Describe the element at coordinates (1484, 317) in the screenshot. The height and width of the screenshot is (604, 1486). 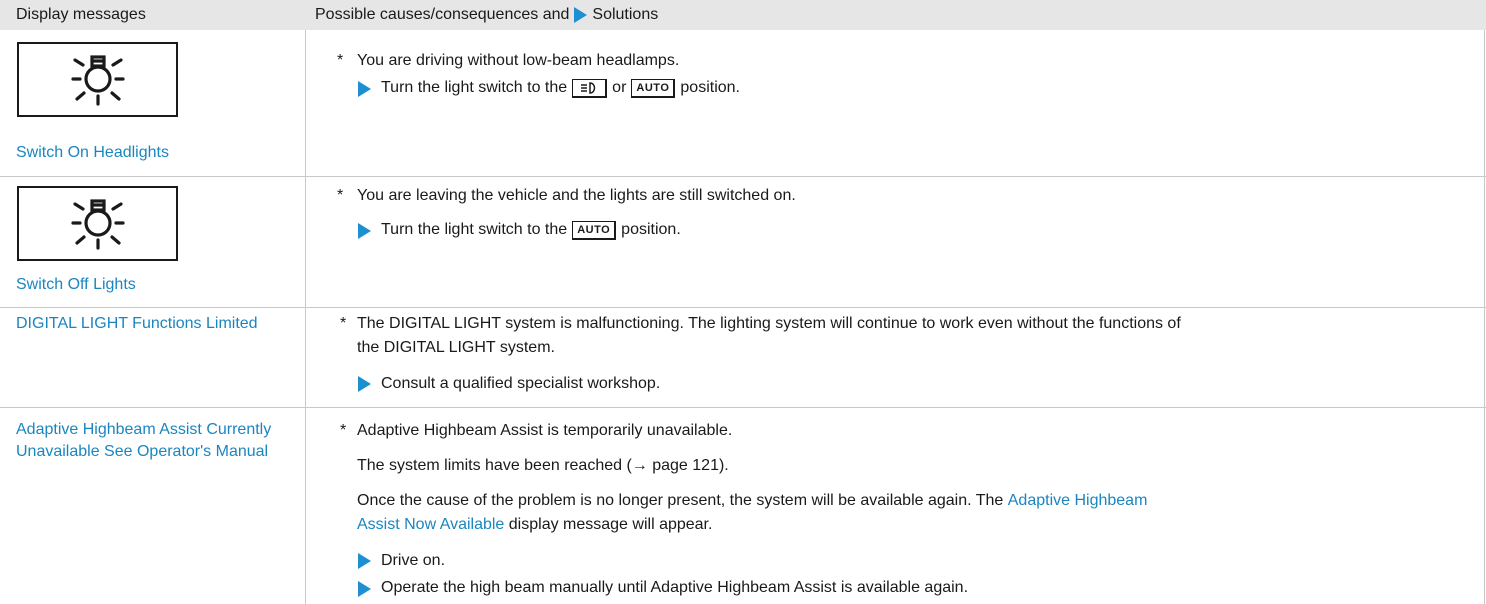
I see `table-right-border` at that location.